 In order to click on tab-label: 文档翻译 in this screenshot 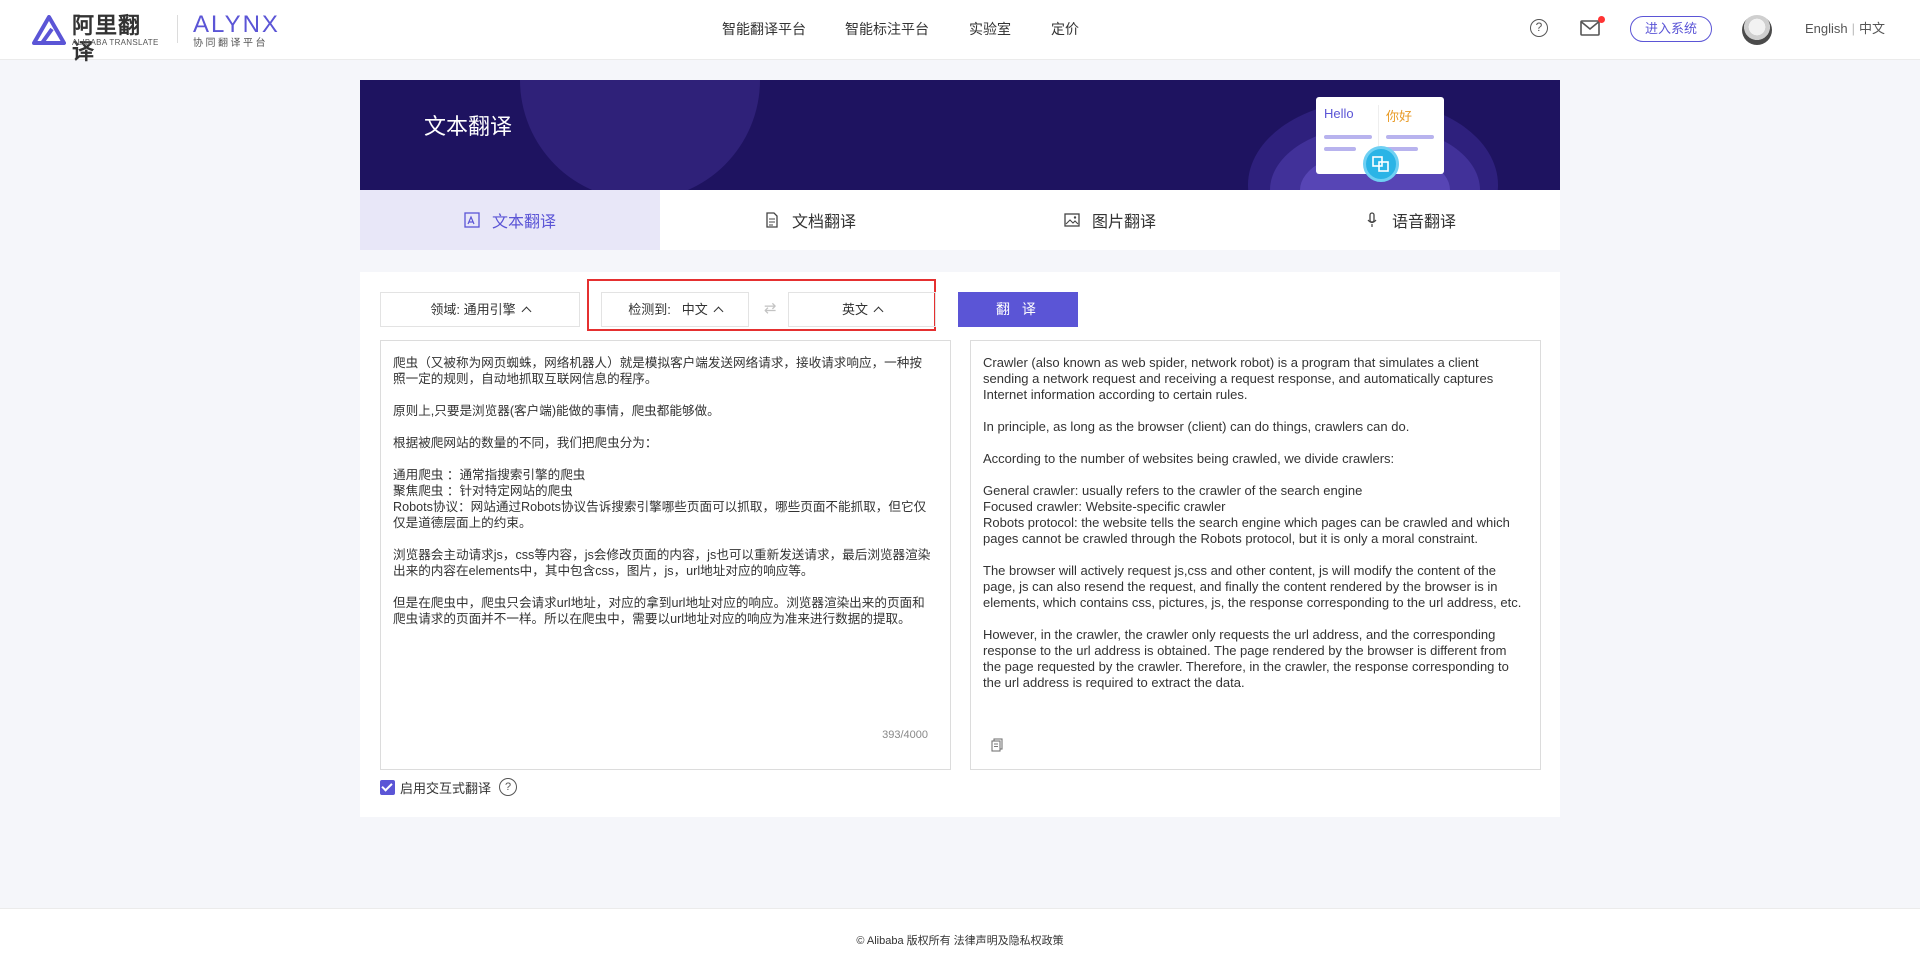, I will do `click(823, 222)`.